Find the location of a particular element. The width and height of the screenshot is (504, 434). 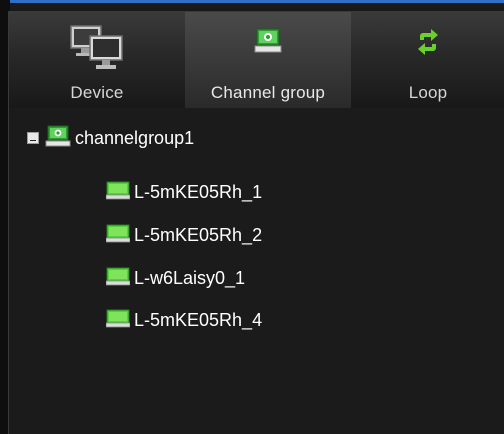

accent-bar is located at coordinates (257, 1).